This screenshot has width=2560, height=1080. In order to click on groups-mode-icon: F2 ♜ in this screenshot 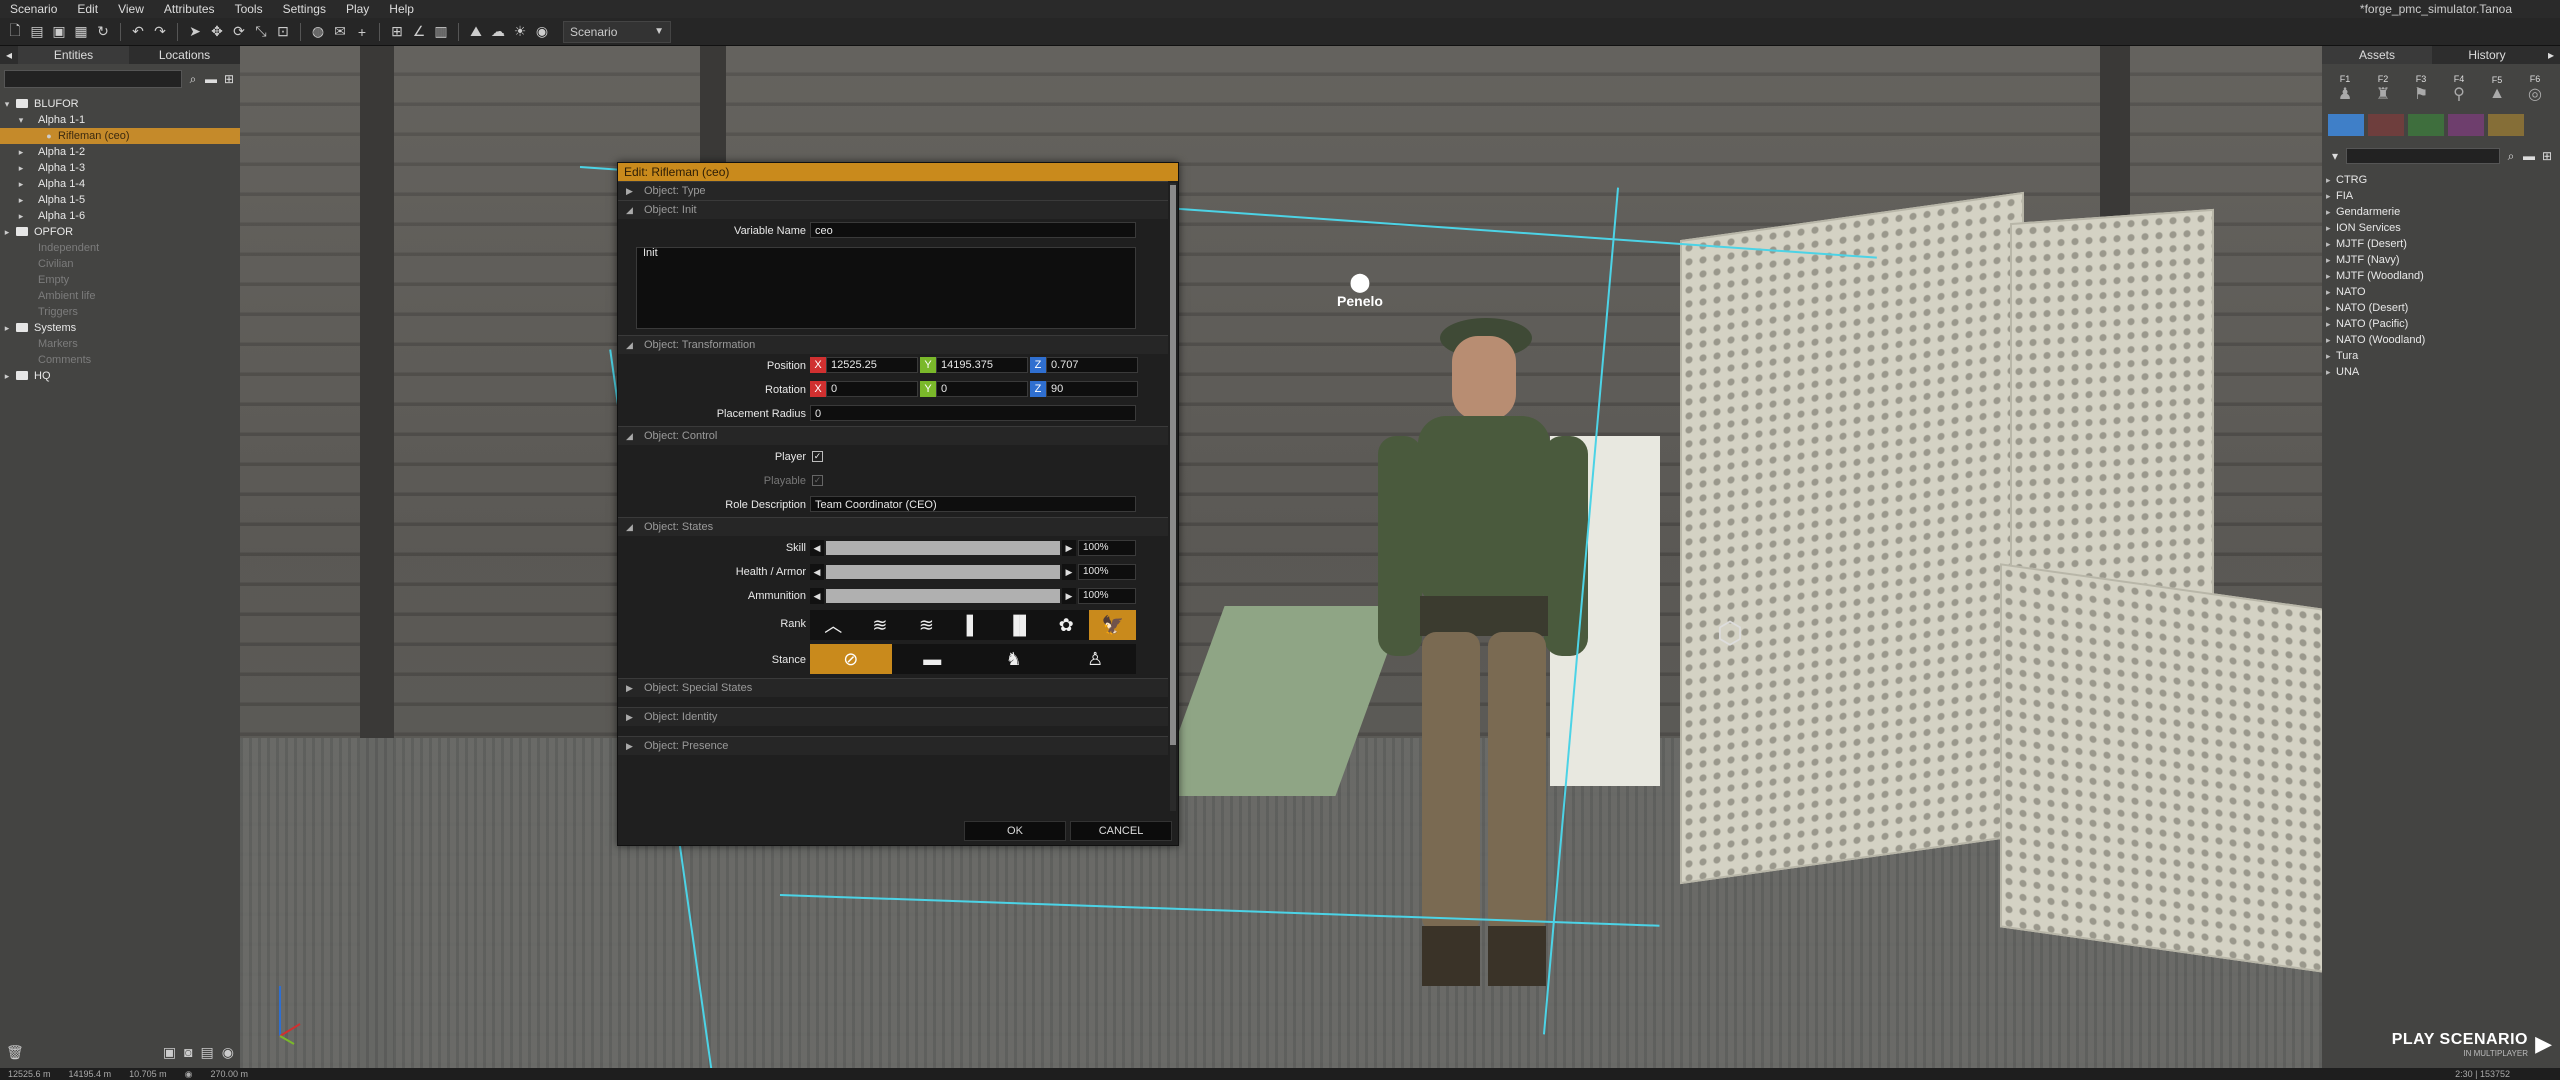, I will do `click(2383, 89)`.